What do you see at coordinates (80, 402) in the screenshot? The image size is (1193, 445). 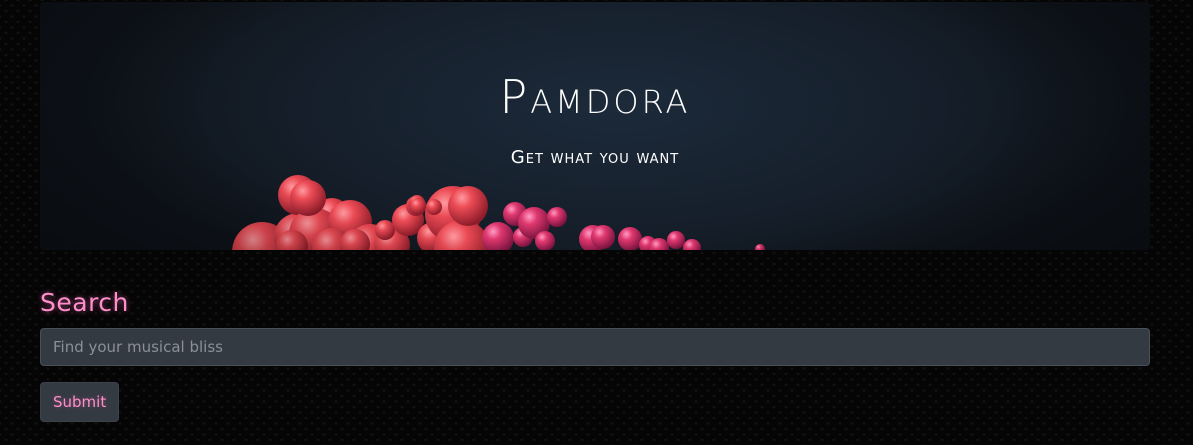 I see `submit-button: Submit` at bounding box center [80, 402].